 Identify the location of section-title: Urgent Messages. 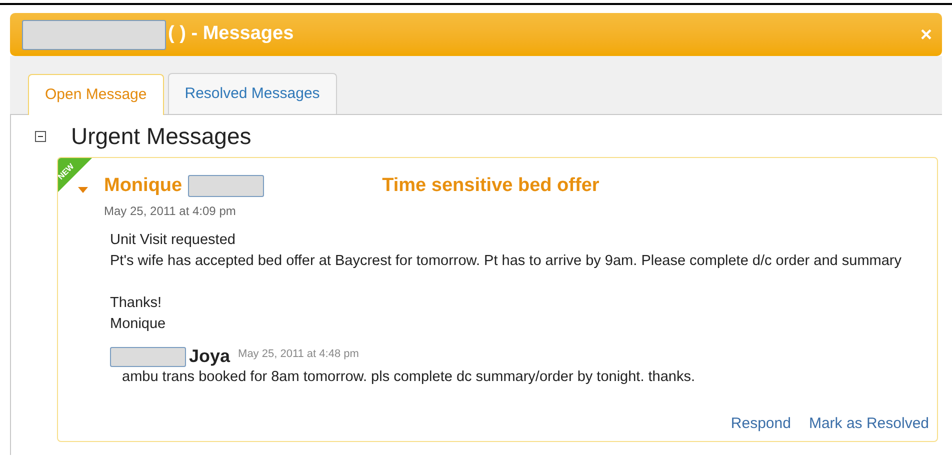
(161, 136).